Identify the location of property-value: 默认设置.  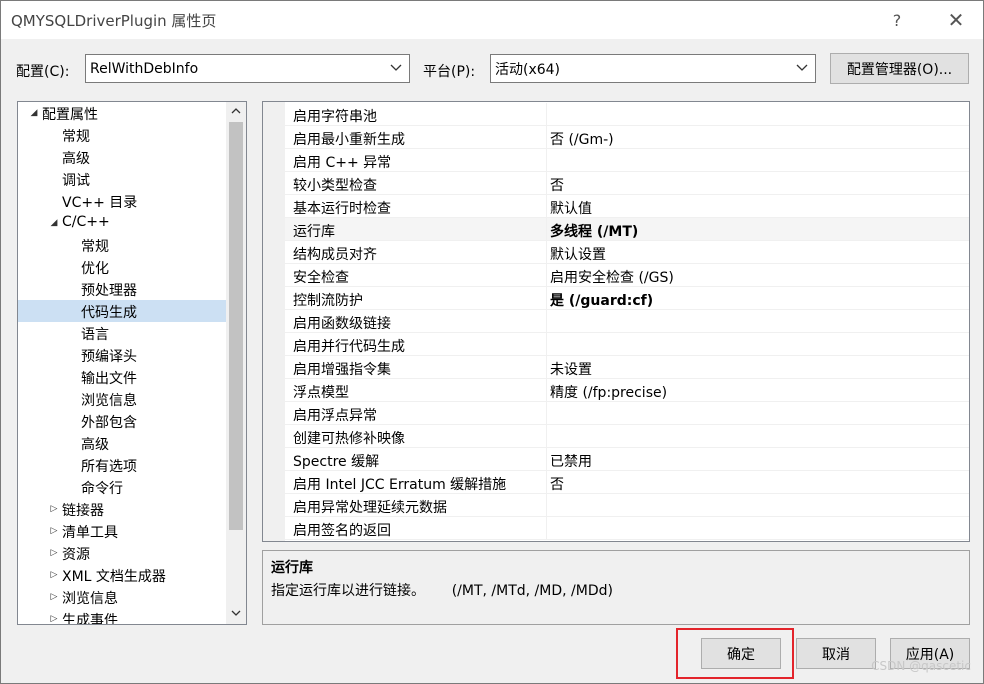
(578, 254).